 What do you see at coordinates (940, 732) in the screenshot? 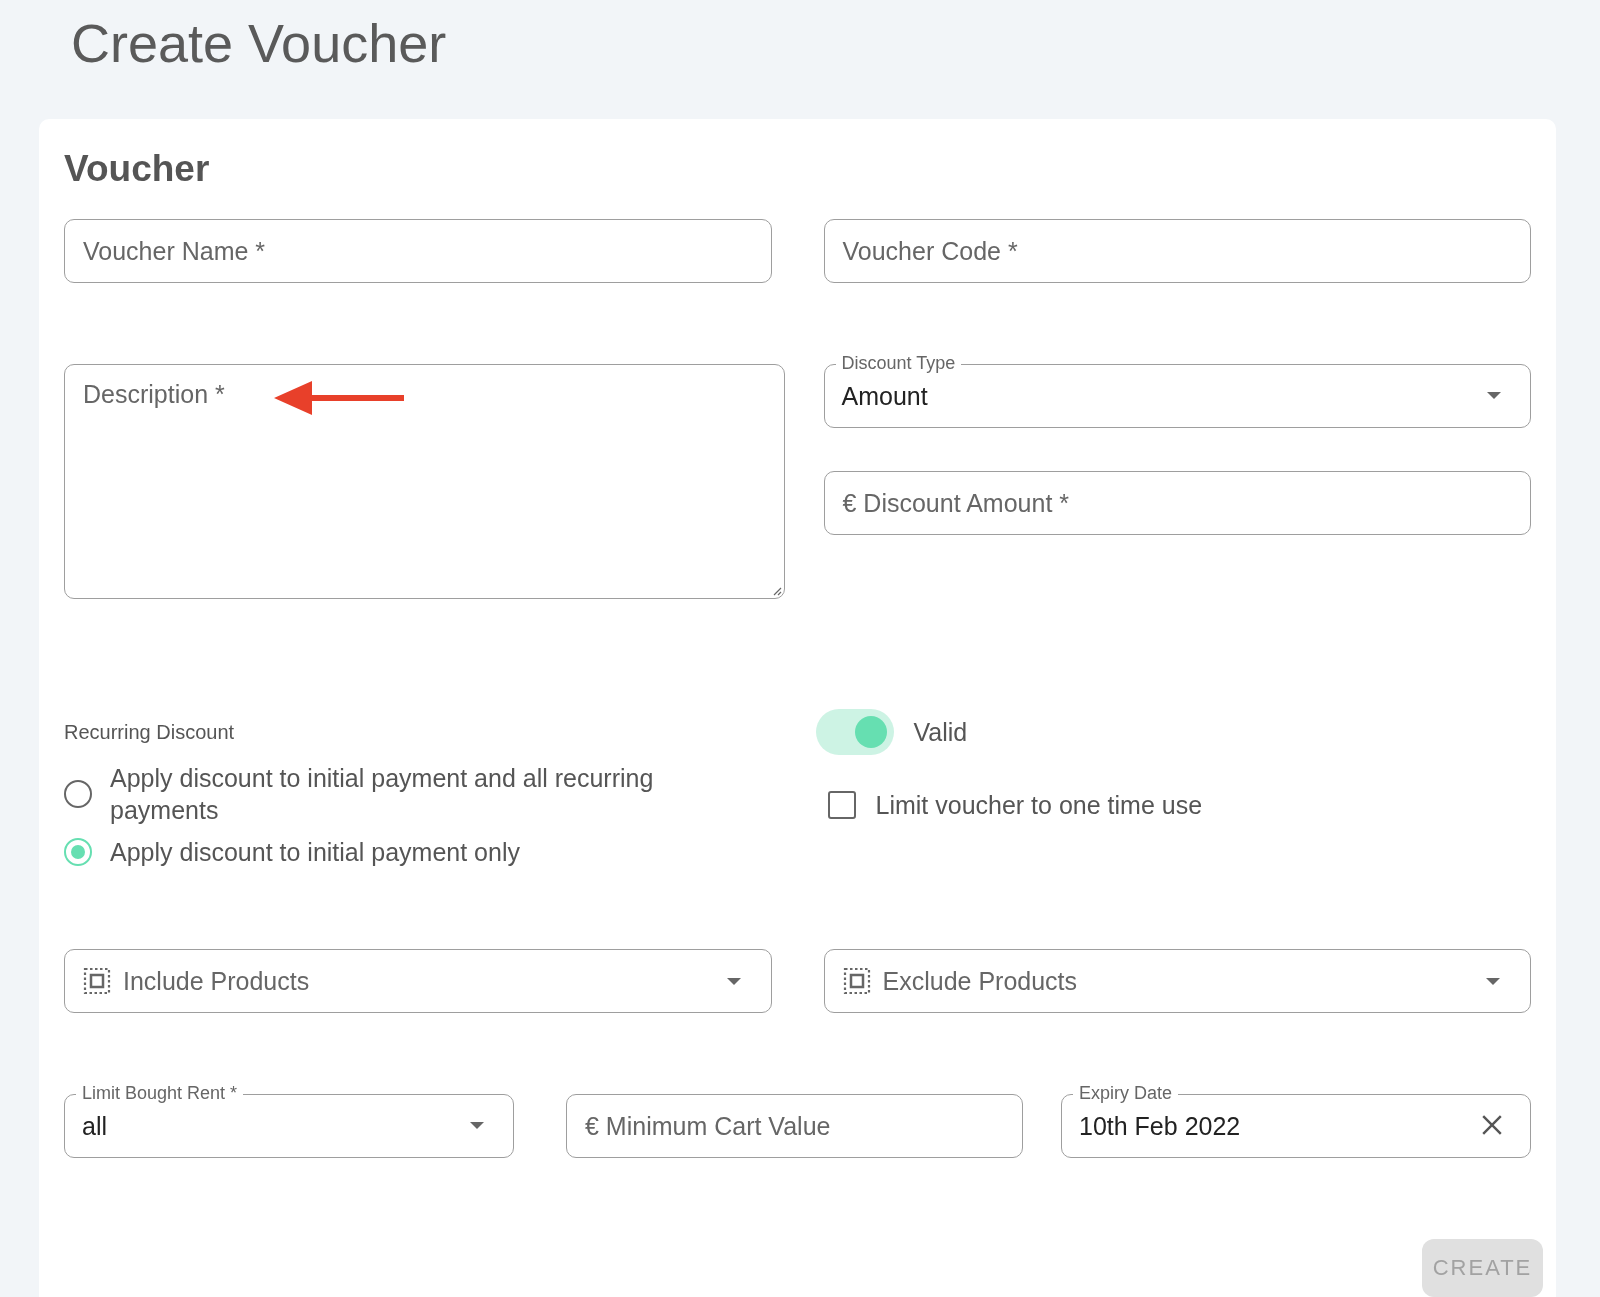
I see `toggle-label: Valid` at bounding box center [940, 732].